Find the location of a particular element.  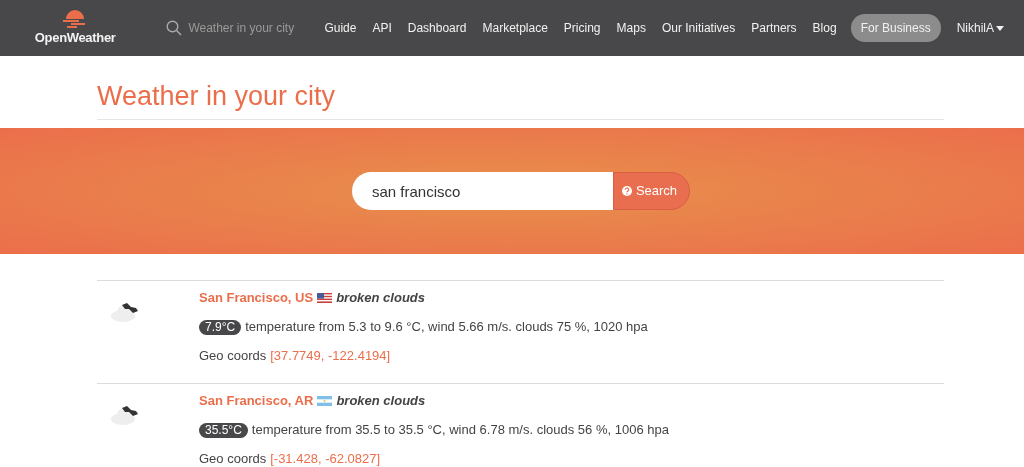

page-title: Weather in your city is located at coordinates (217, 96).